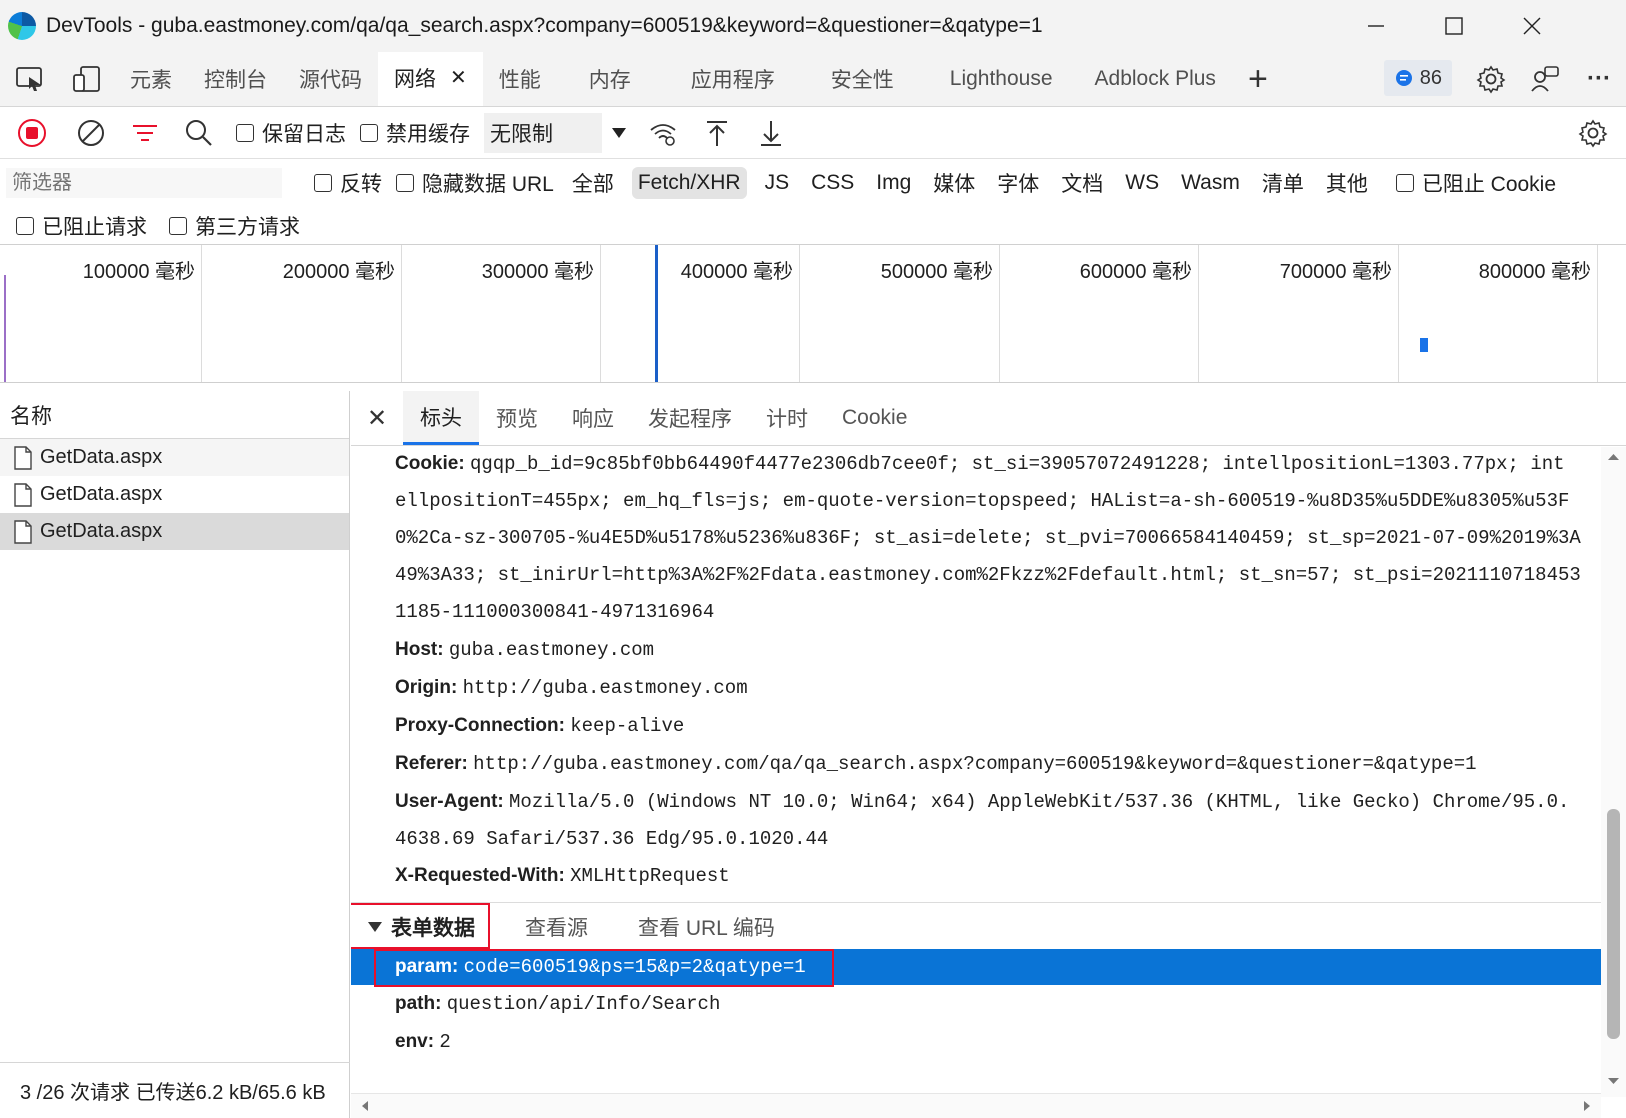 The width and height of the screenshot is (1626, 1118). I want to click on filter-toggle-button, so click(145, 133).